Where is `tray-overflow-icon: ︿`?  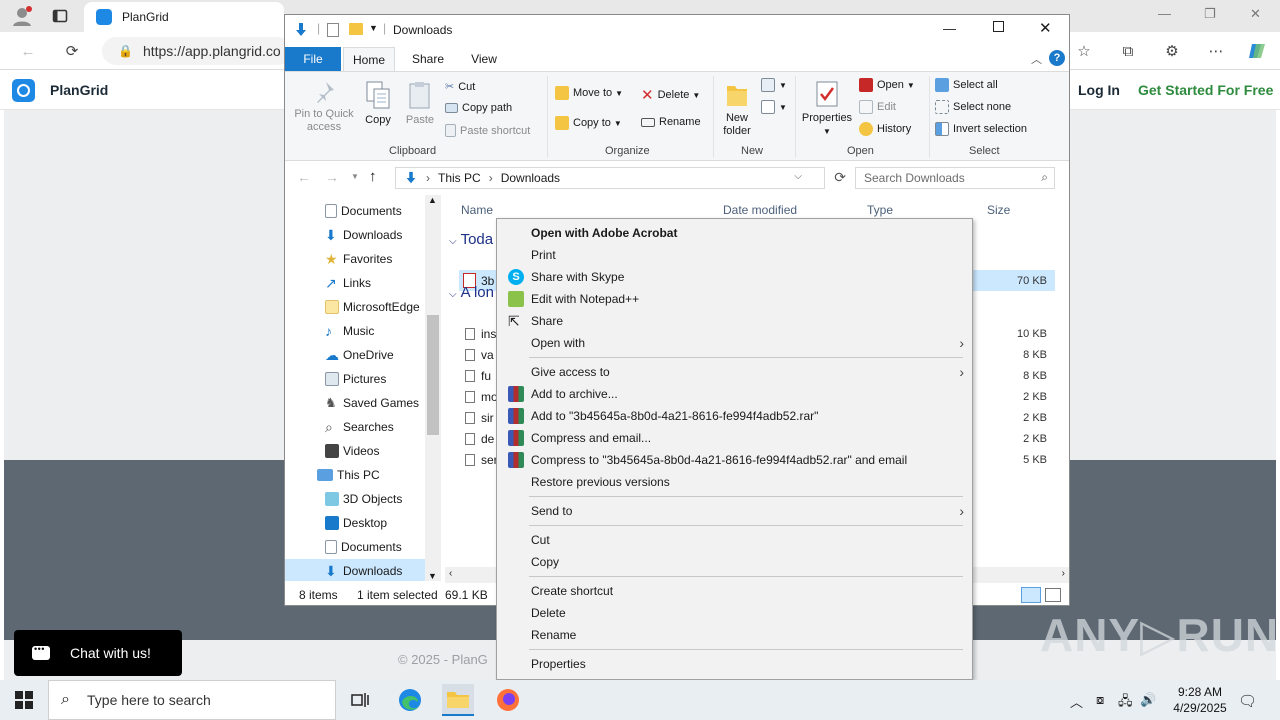 tray-overflow-icon: ︿ is located at coordinates (1076, 701).